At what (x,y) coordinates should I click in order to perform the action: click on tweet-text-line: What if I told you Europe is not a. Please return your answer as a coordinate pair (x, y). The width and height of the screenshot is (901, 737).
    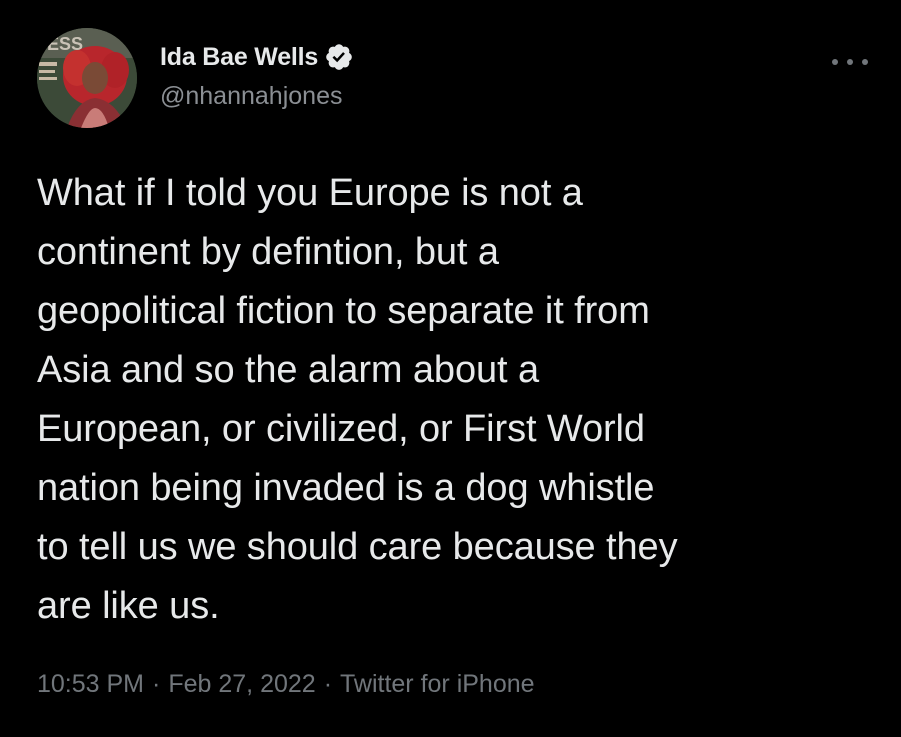
    Looking at the image, I should click on (310, 193).